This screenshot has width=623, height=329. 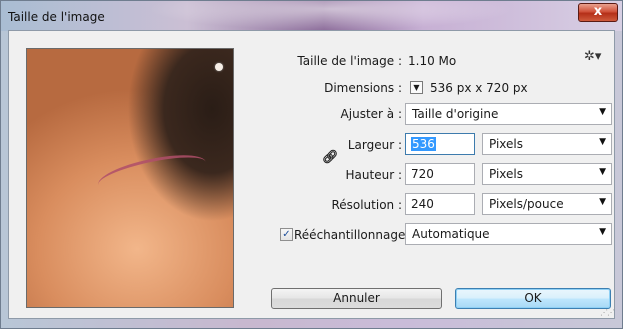 I want to click on height-unit-value: Pixels, so click(x=506, y=174).